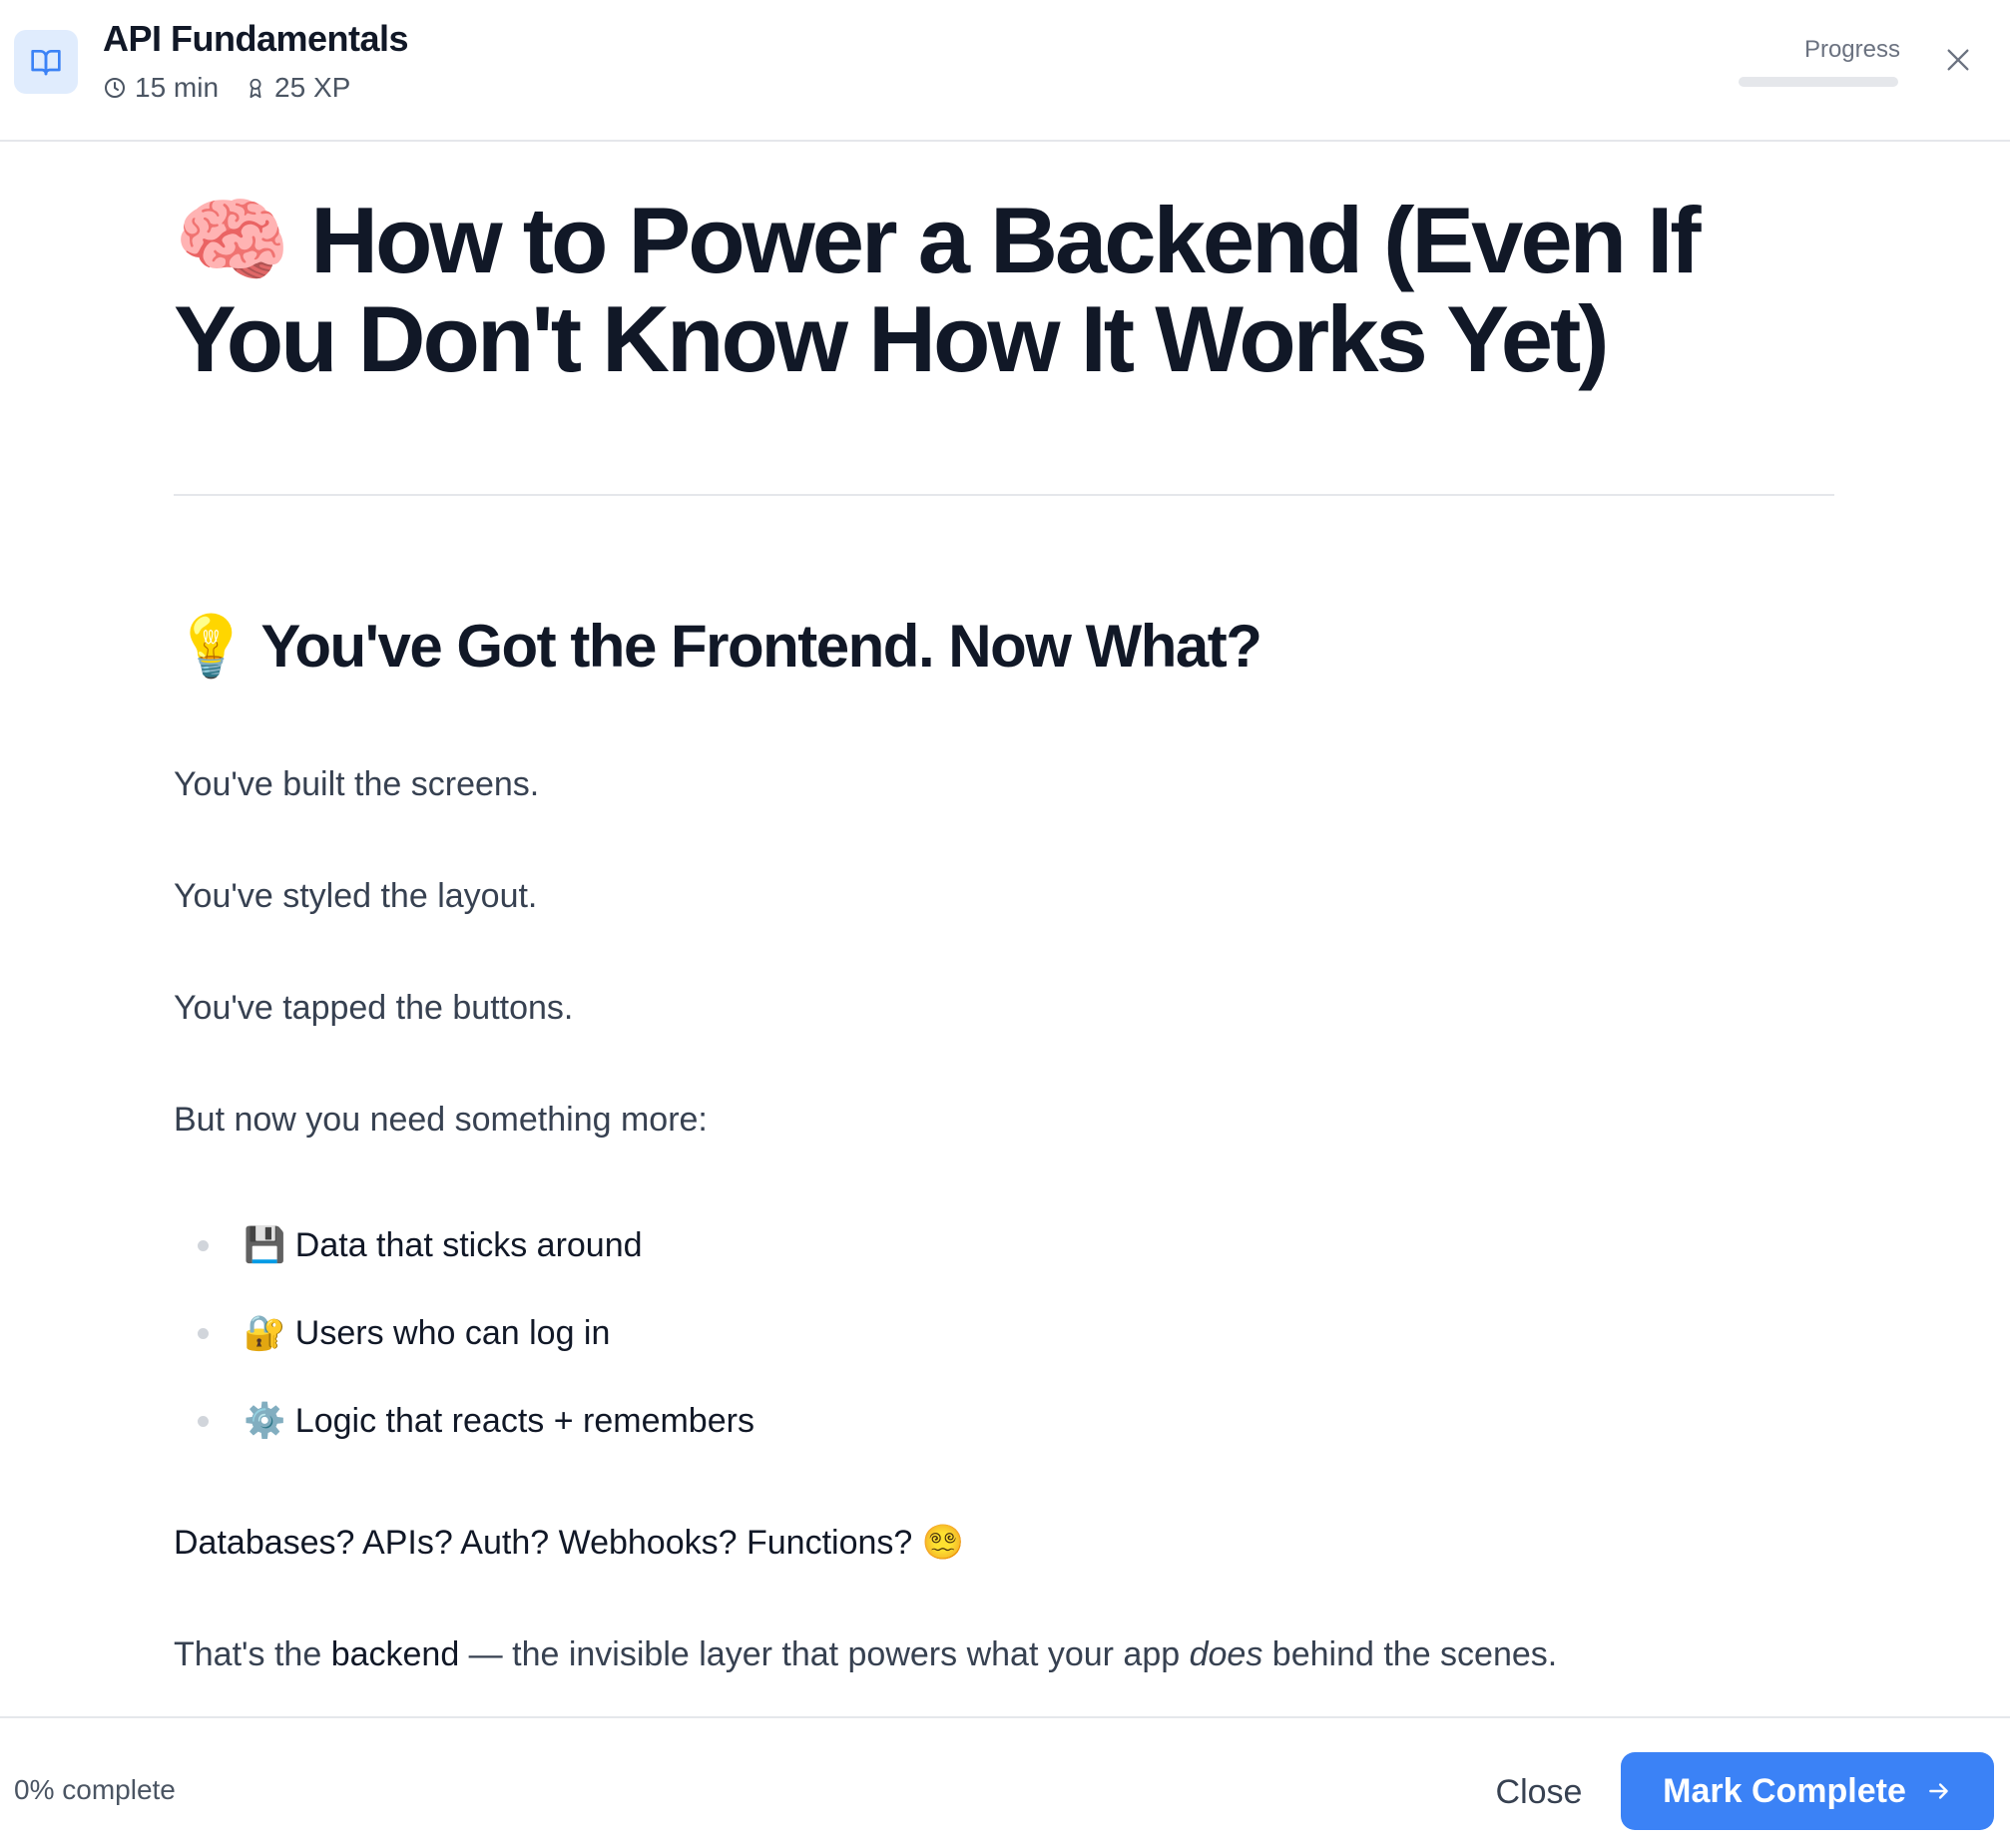 Image resolution: width=2010 pixels, height=1848 pixels. What do you see at coordinates (395, 1654) in the screenshot?
I see `closing-bold-term: backend` at bounding box center [395, 1654].